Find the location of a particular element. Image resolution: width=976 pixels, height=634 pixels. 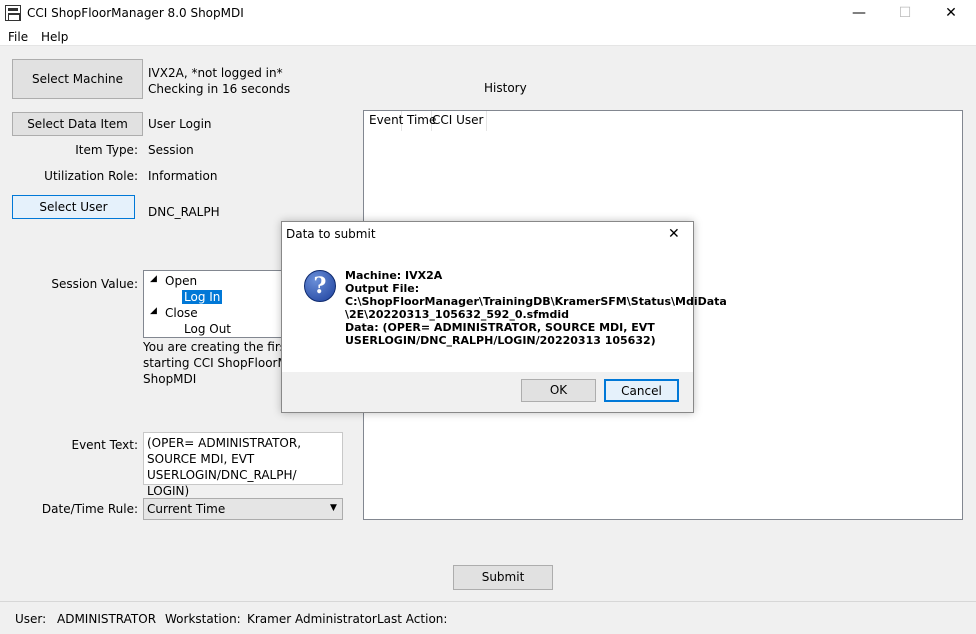

column-header-event: Event is located at coordinates (383, 121).